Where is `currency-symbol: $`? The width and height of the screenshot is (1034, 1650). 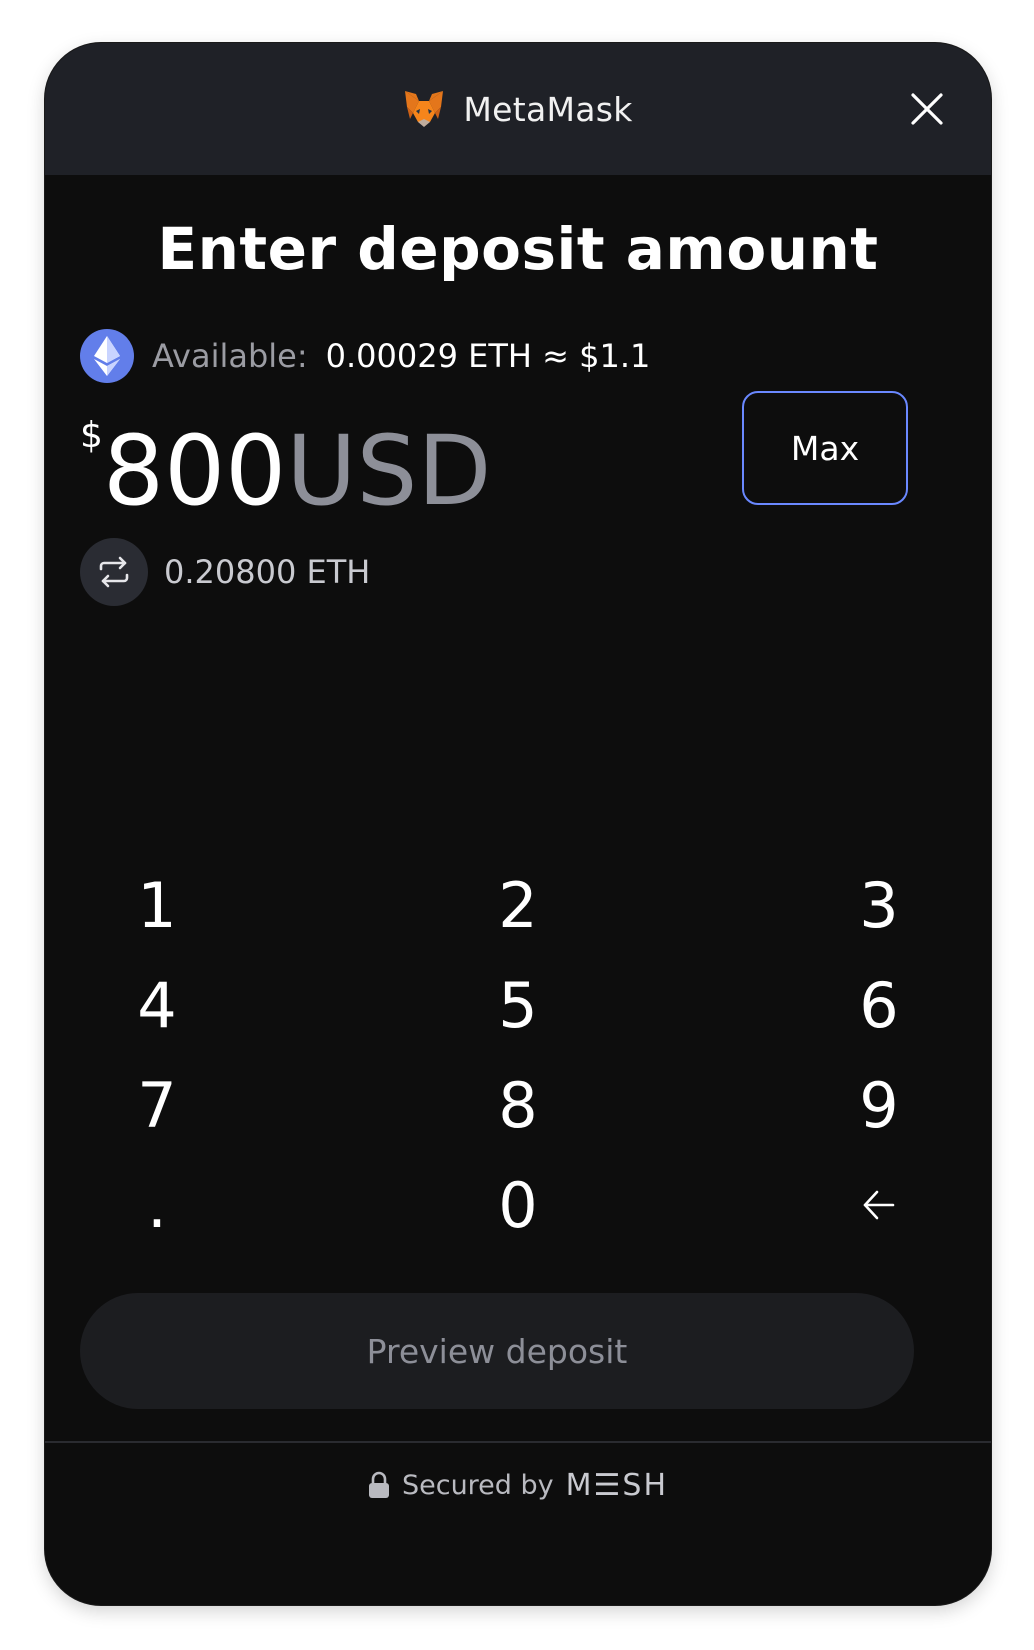 currency-symbol: $ is located at coordinates (91, 435).